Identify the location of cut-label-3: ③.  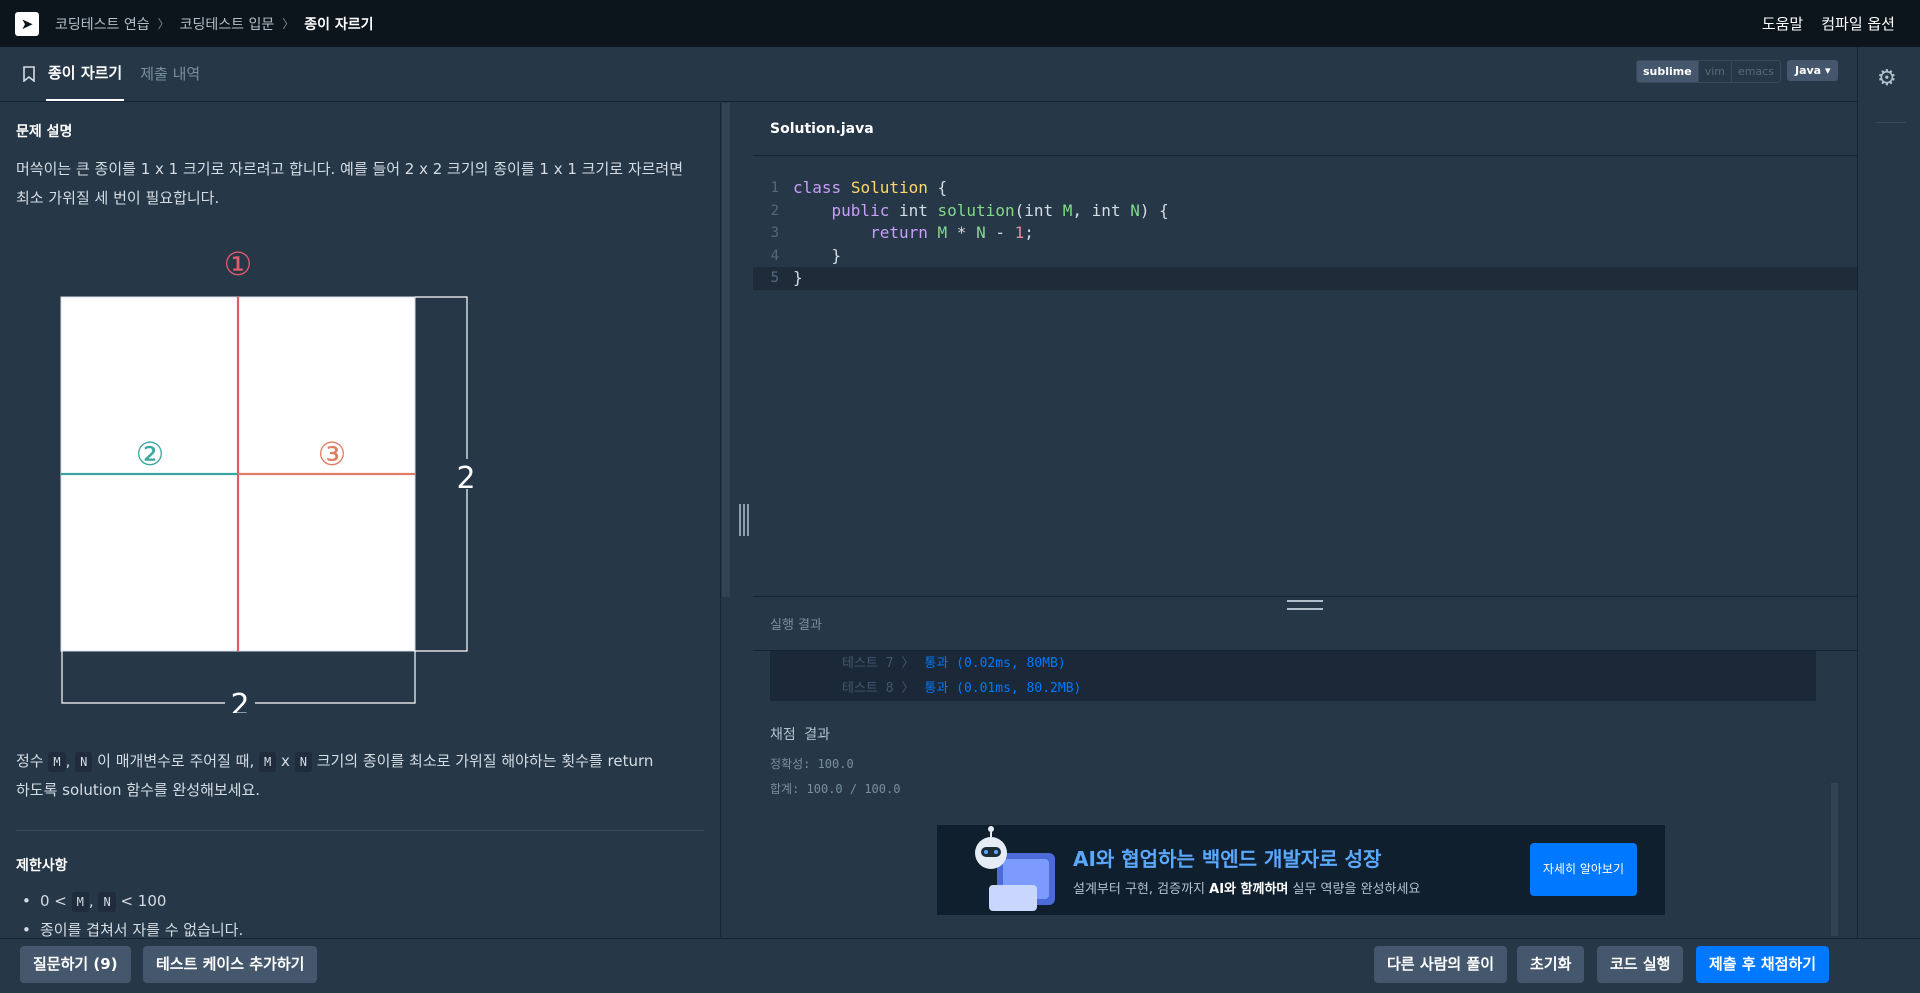
(332, 454).